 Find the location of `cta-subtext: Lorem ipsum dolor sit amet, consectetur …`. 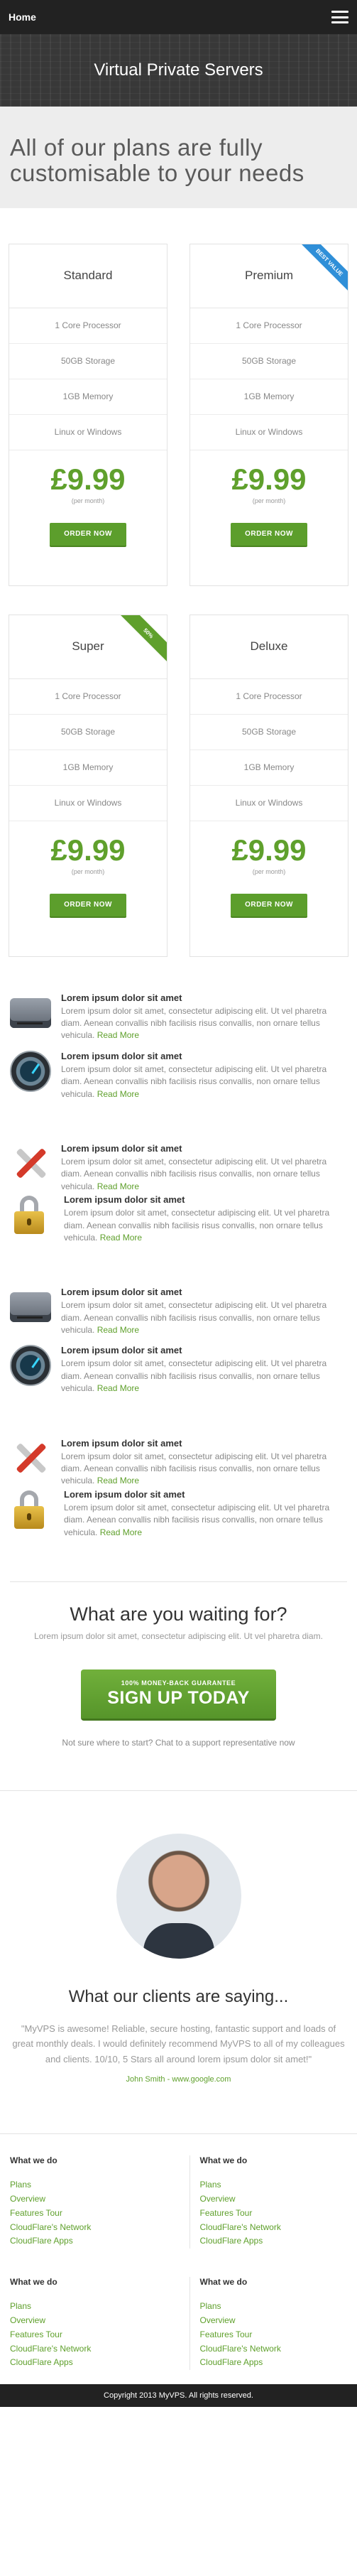

cta-subtext: Lorem ipsum dolor sit amet, consectetur … is located at coordinates (178, 1635).